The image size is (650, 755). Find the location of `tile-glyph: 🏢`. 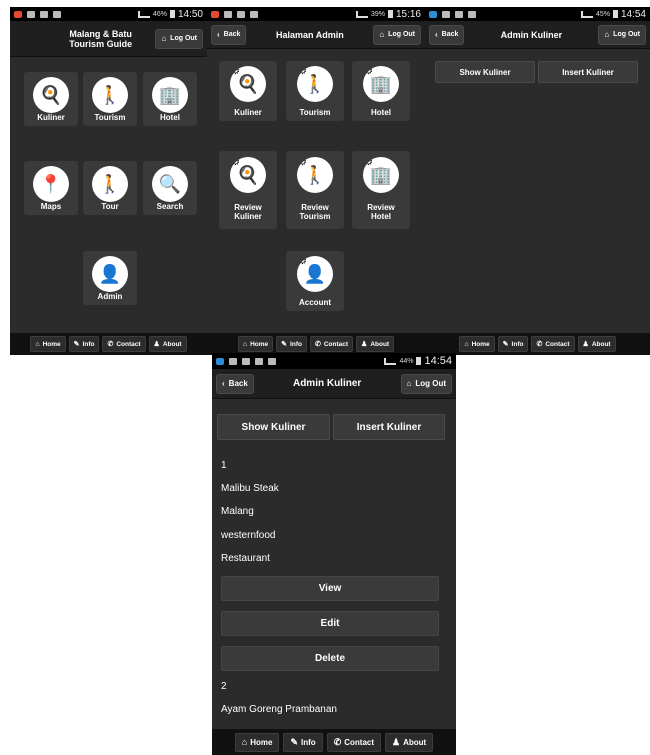

tile-glyph: 🏢 is located at coordinates (381, 84).